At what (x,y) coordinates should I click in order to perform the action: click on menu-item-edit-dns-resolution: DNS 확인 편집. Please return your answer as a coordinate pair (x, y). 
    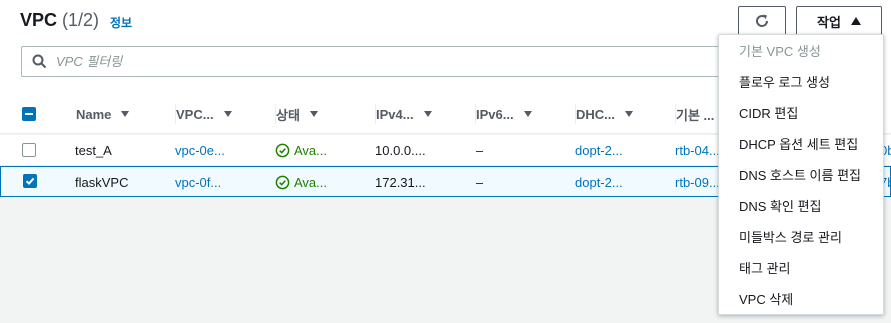
    Looking at the image, I should click on (801, 205).